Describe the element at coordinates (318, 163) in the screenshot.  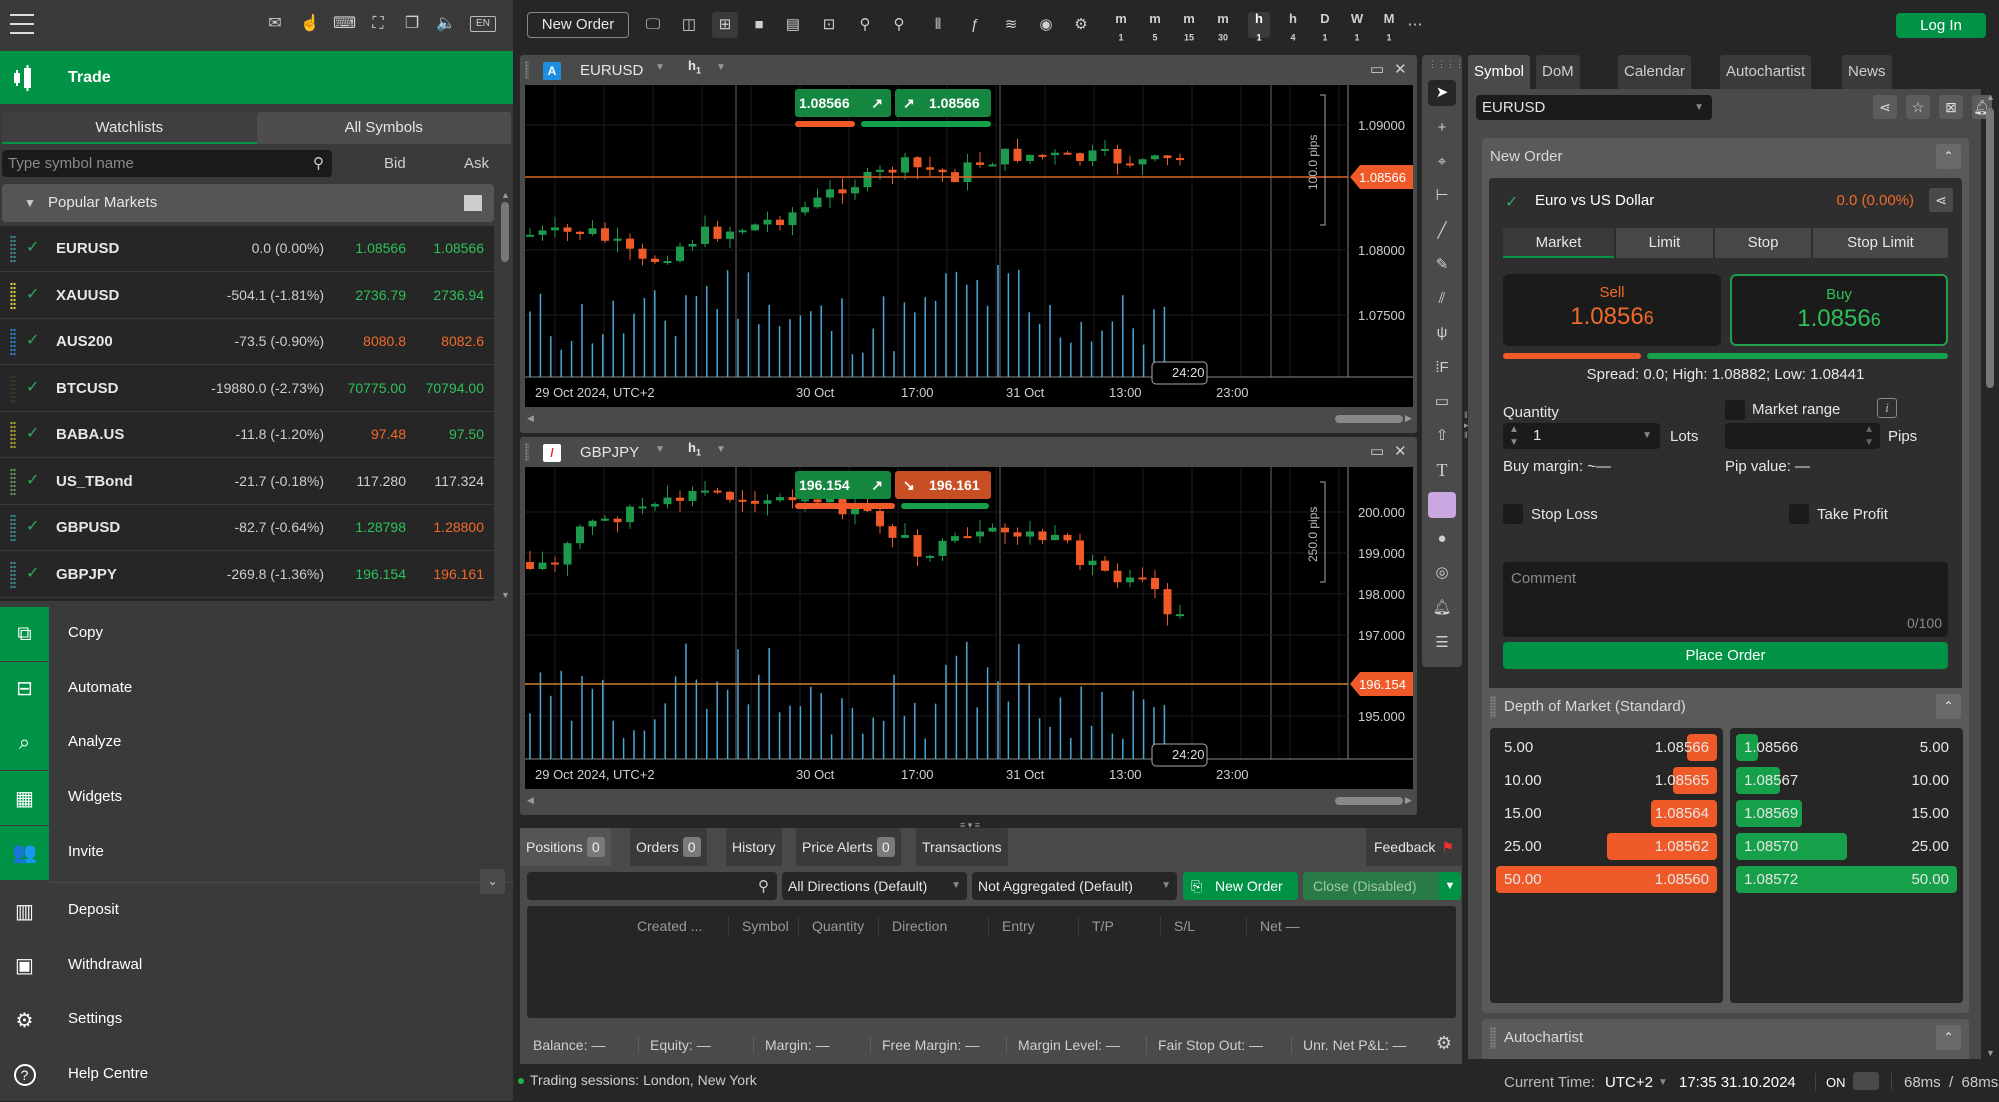
I see `search-icon: ⚲` at that location.